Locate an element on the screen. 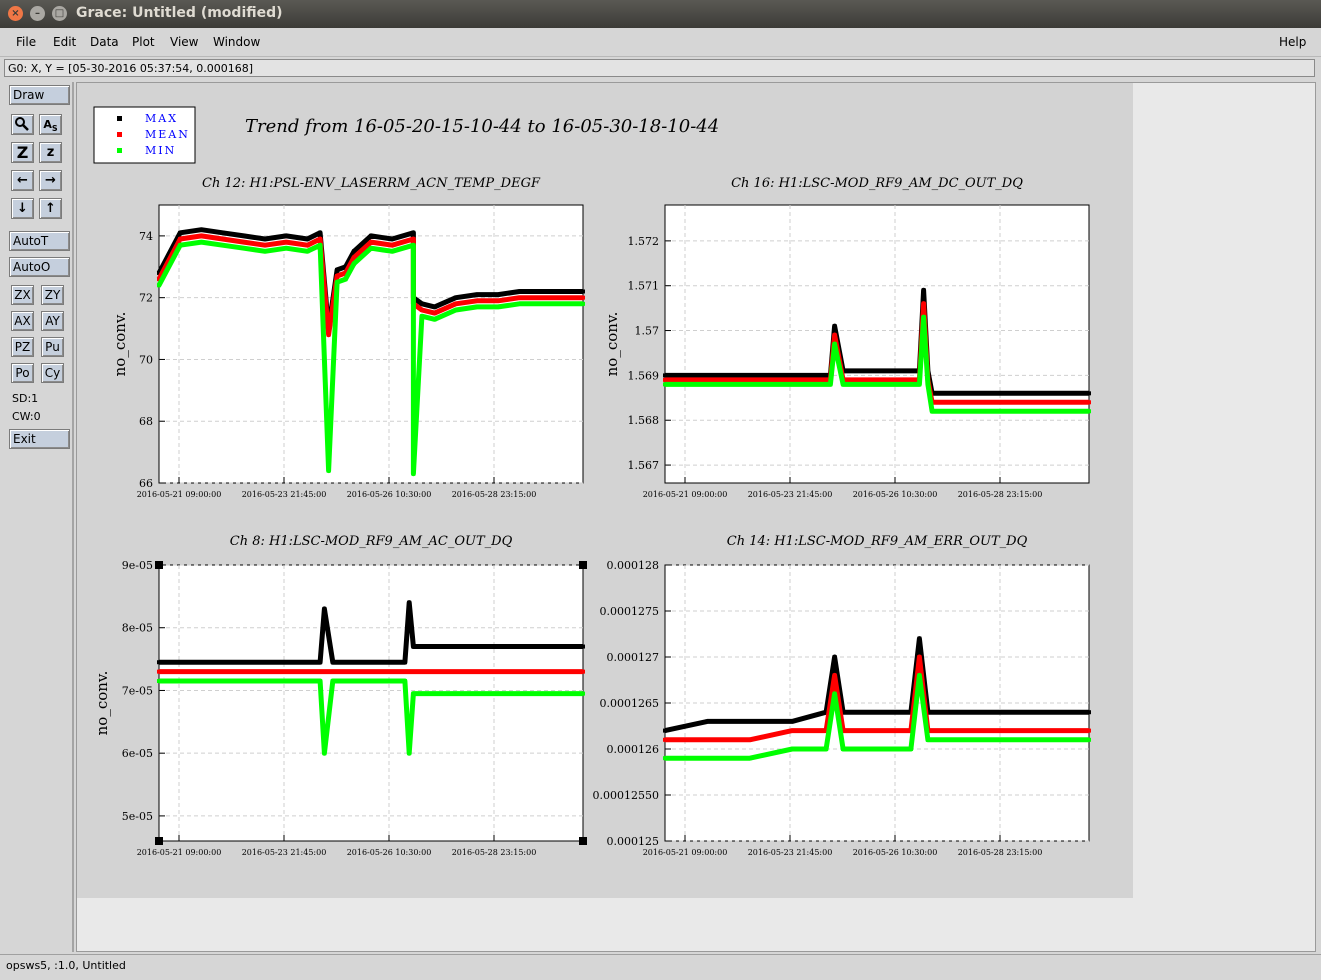 This screenshot has width=1321, height=980. y-tick-label: 1.569 is located at coordinates (644, 375).